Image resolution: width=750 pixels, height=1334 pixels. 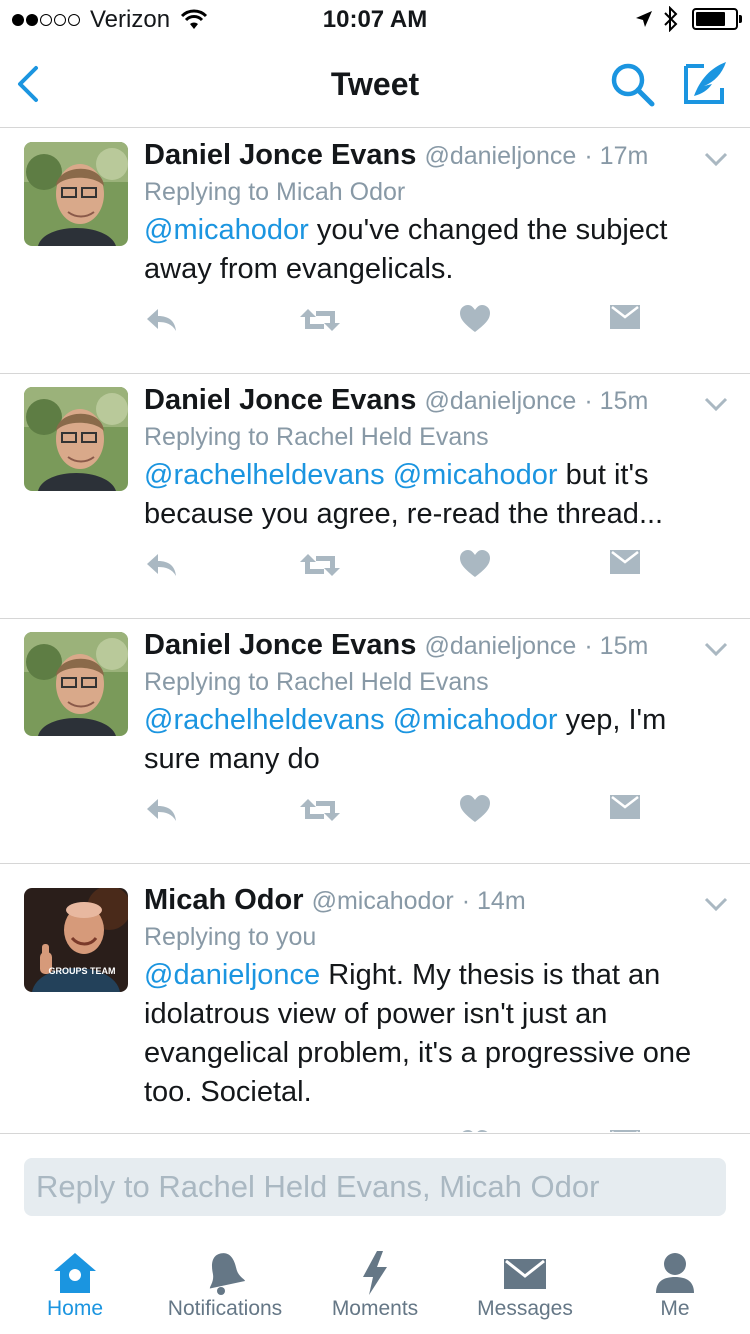 I want to click on tab-home: Home, so click(x=75, y=1286).